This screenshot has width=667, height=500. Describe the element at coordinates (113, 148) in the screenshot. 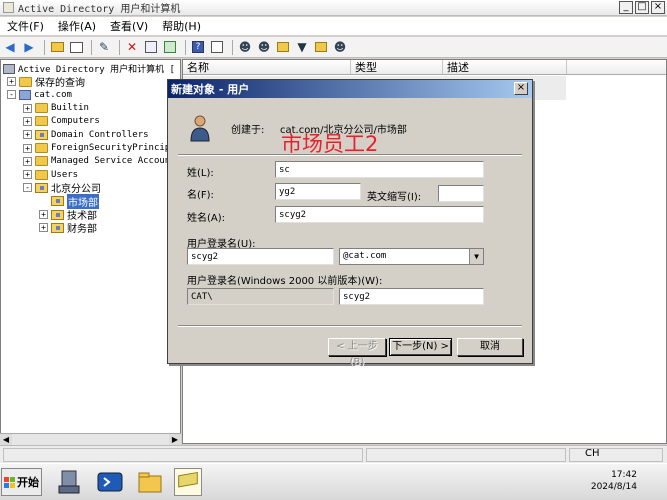

I see `tree-item-label: ForeignSecurityPrincipa` at that location.